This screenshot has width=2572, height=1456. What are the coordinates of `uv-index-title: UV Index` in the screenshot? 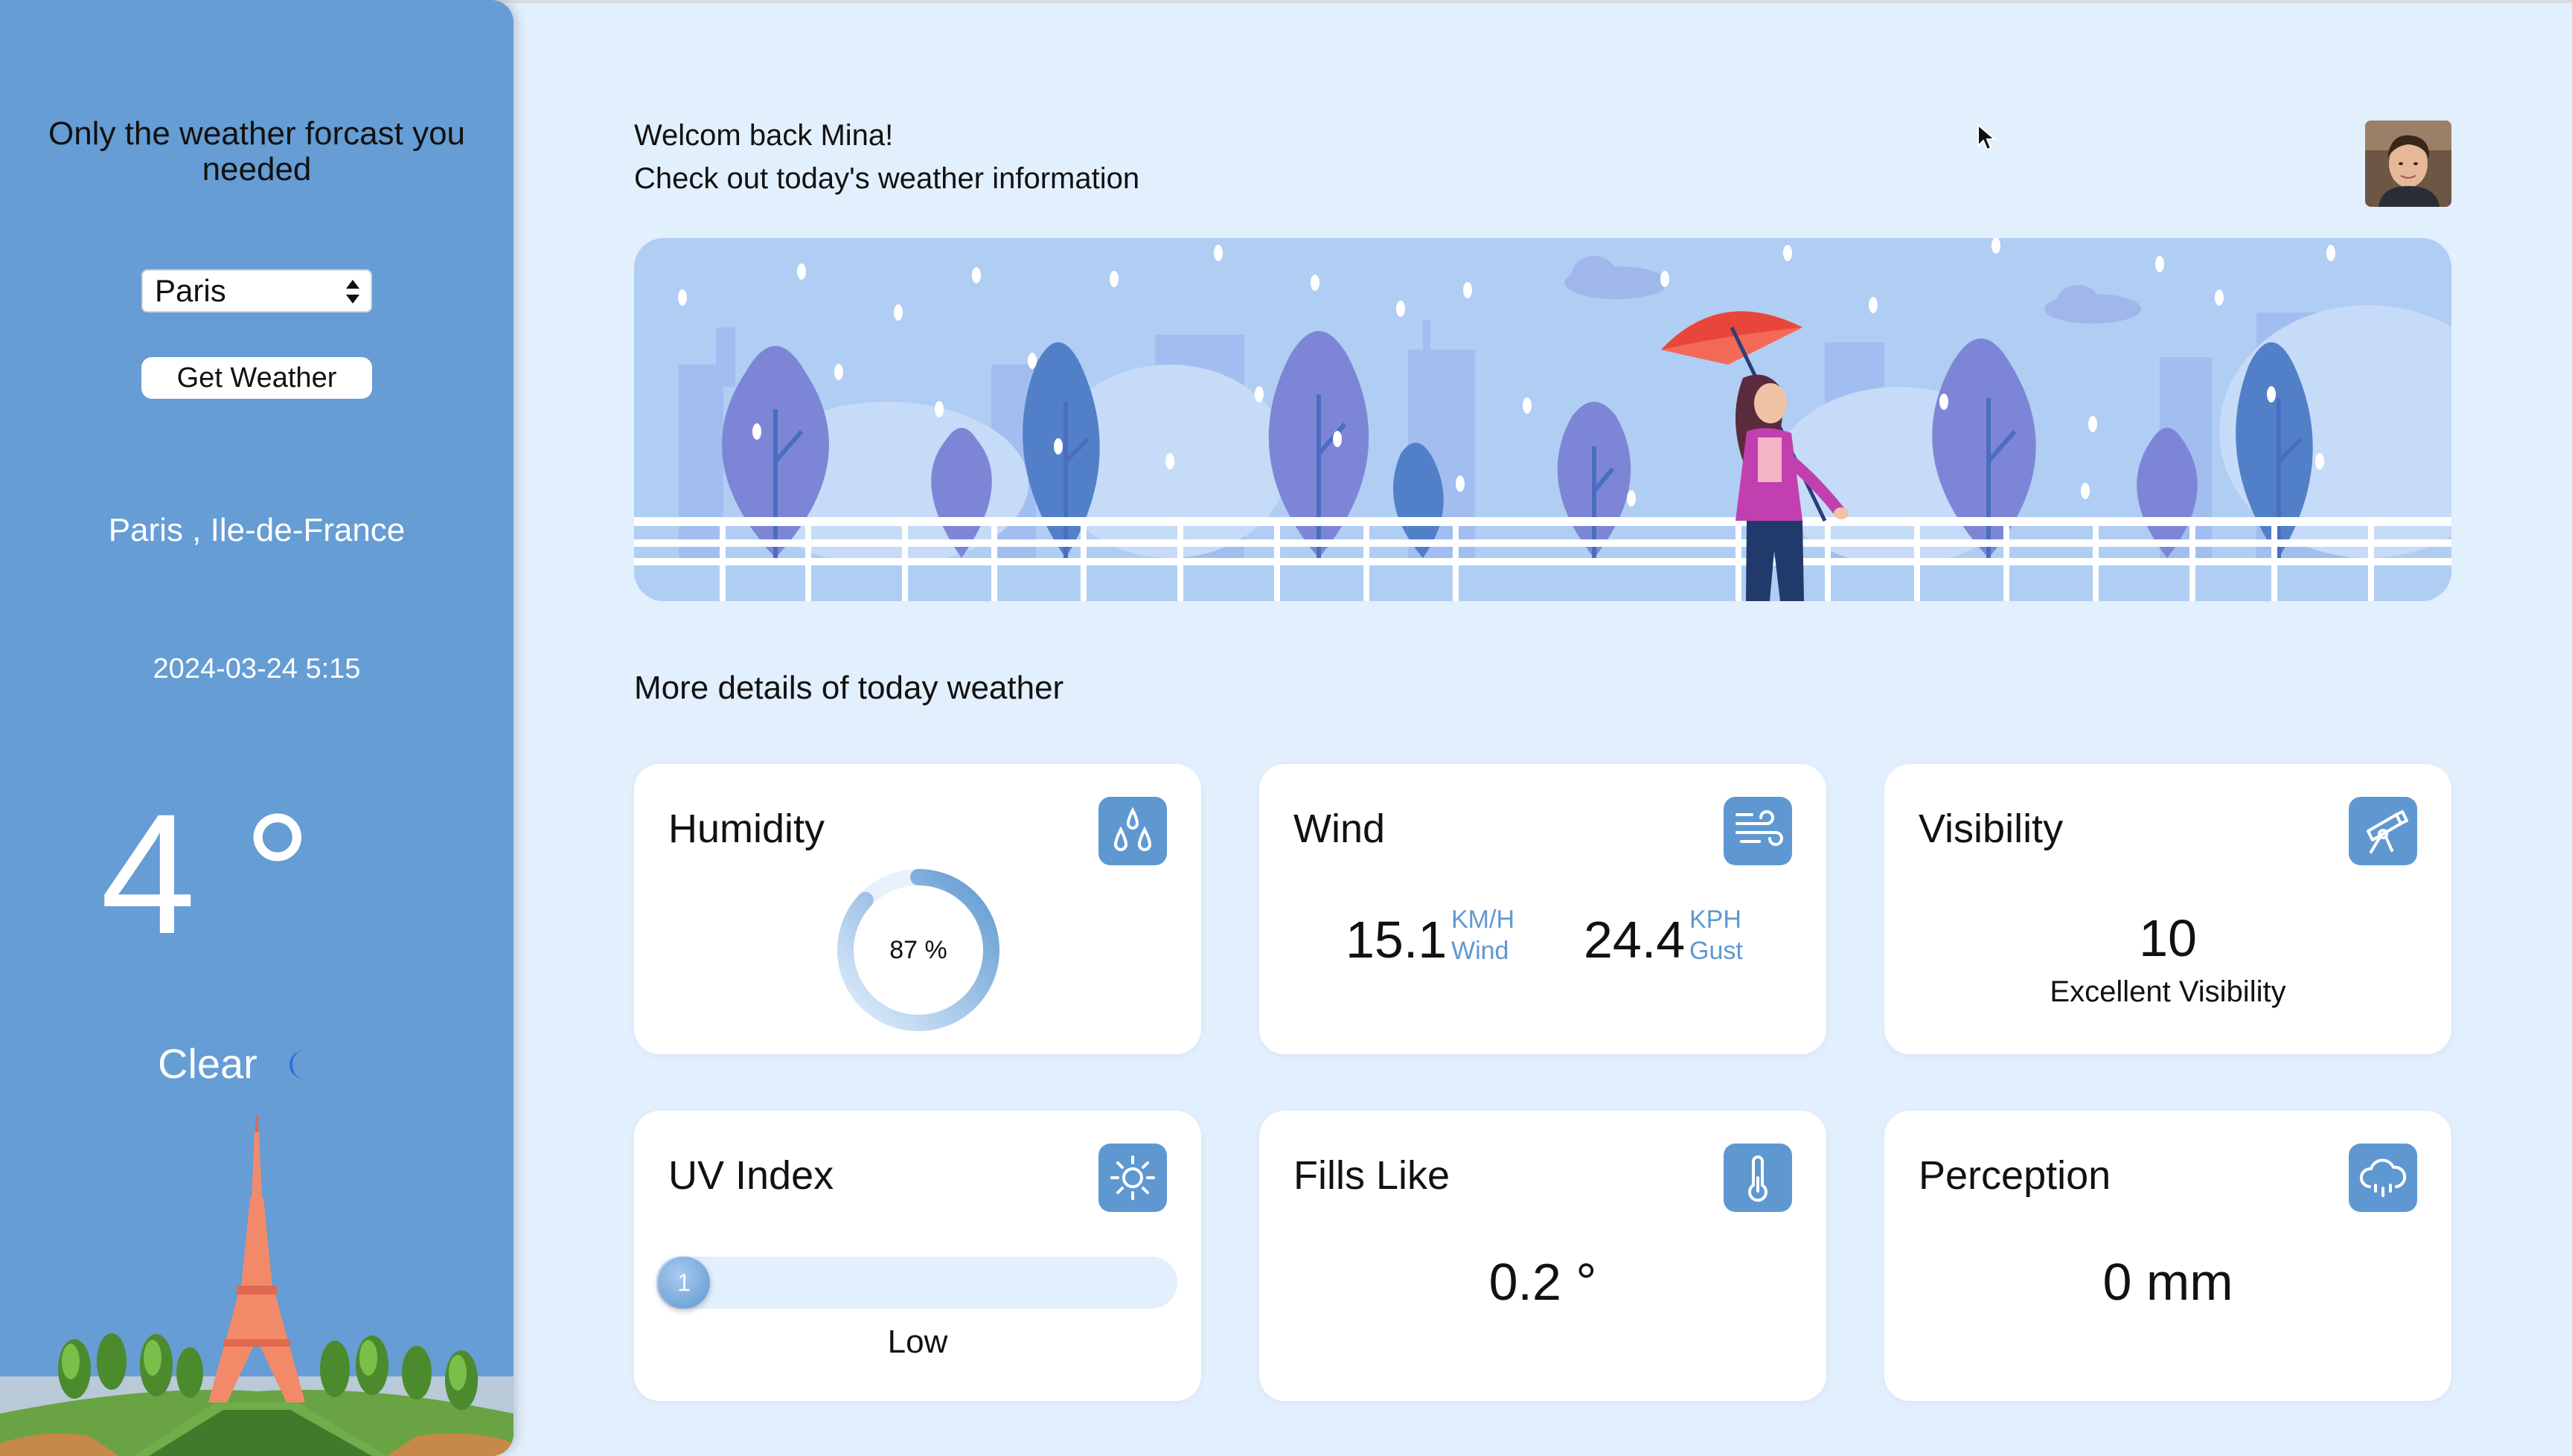 It's located at (751, 1175).